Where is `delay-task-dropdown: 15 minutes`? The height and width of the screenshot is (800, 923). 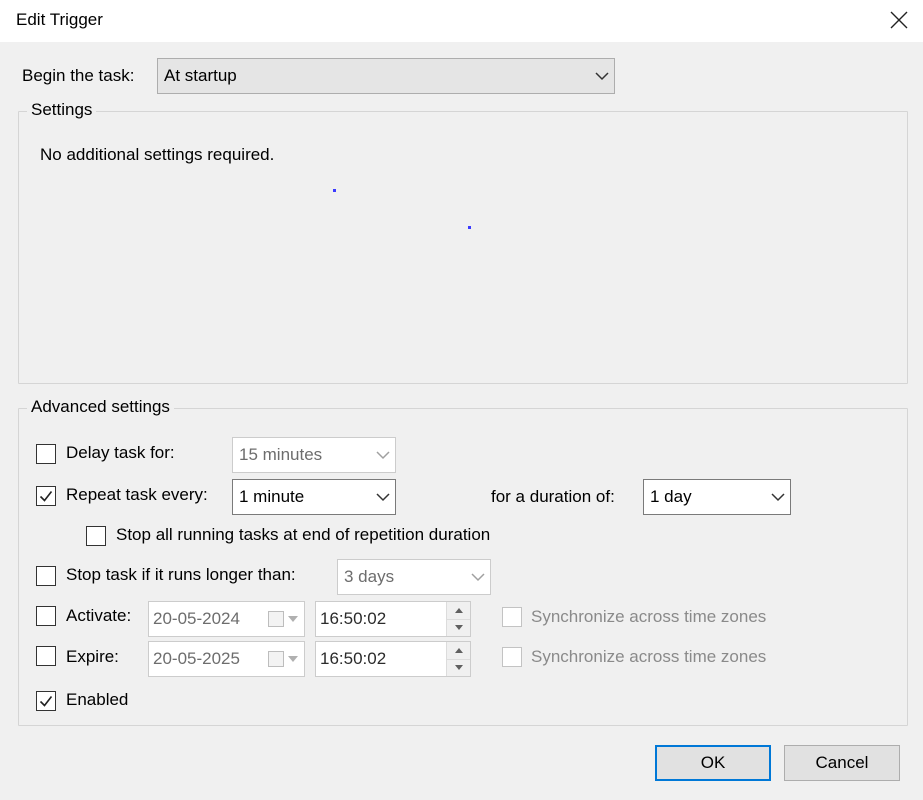
delay-task-dropdown: 15 minutes is located at coordinates (314, 455).